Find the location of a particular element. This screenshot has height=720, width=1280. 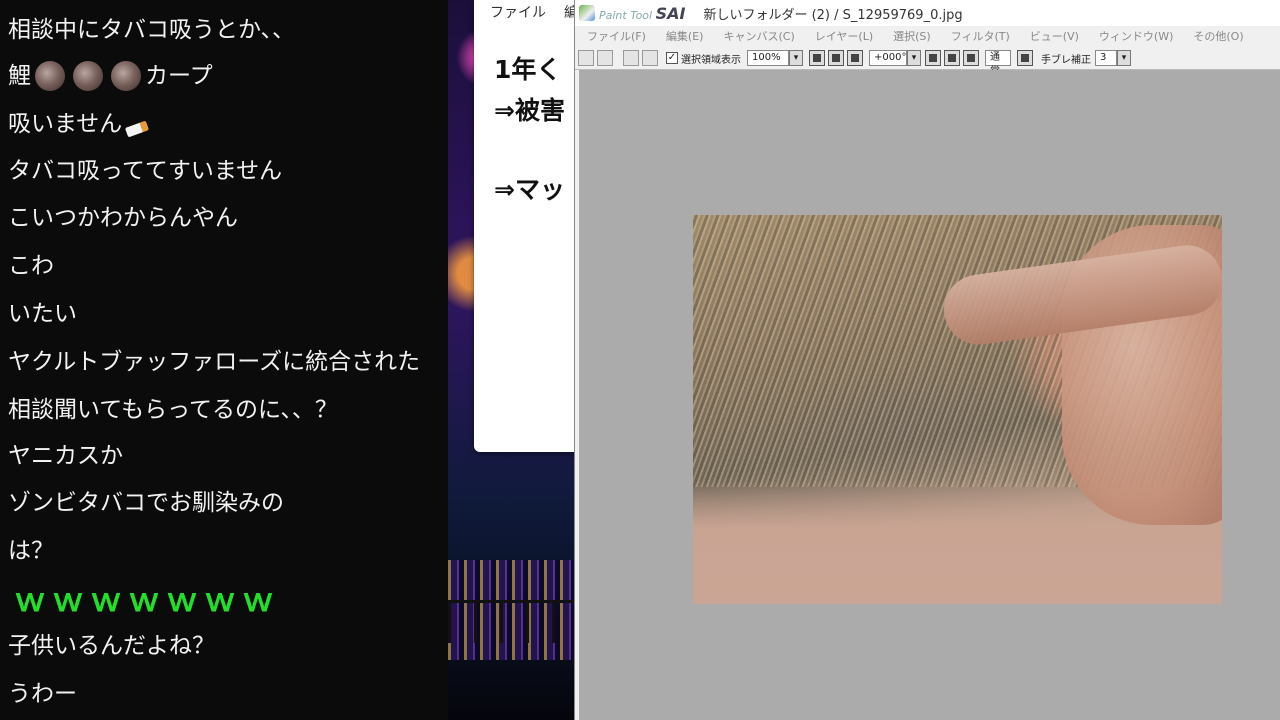

wallpaper-railing is located at coordinates (512, 621).